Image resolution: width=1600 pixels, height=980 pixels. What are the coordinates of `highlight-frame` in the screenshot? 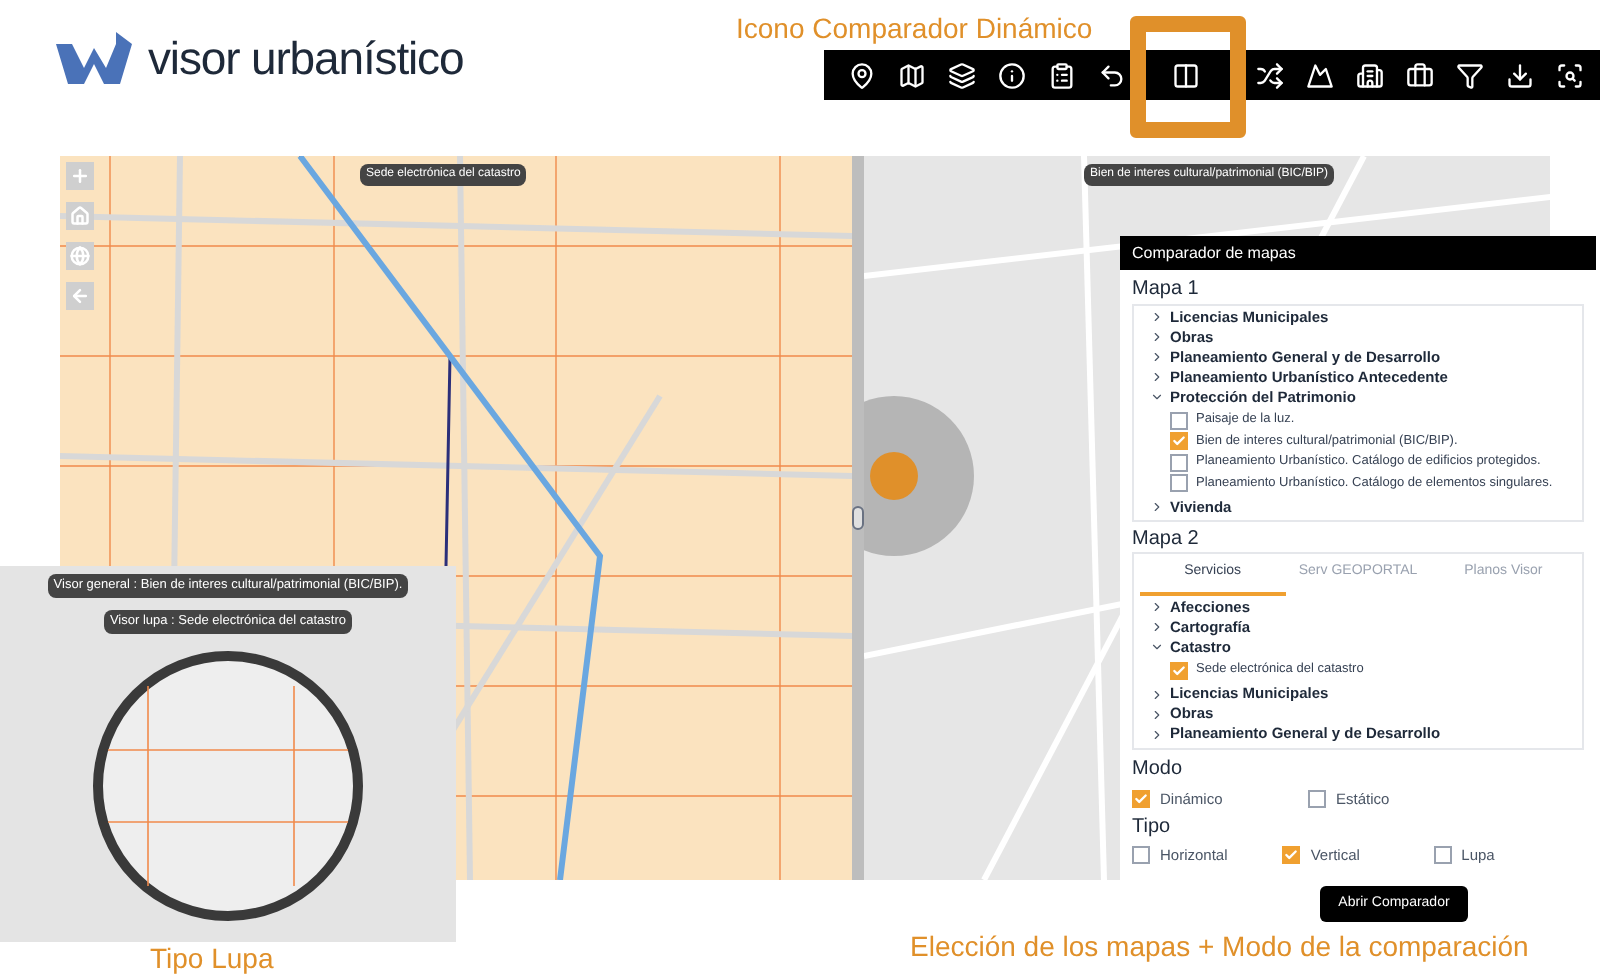 It's located at (1188, 77).